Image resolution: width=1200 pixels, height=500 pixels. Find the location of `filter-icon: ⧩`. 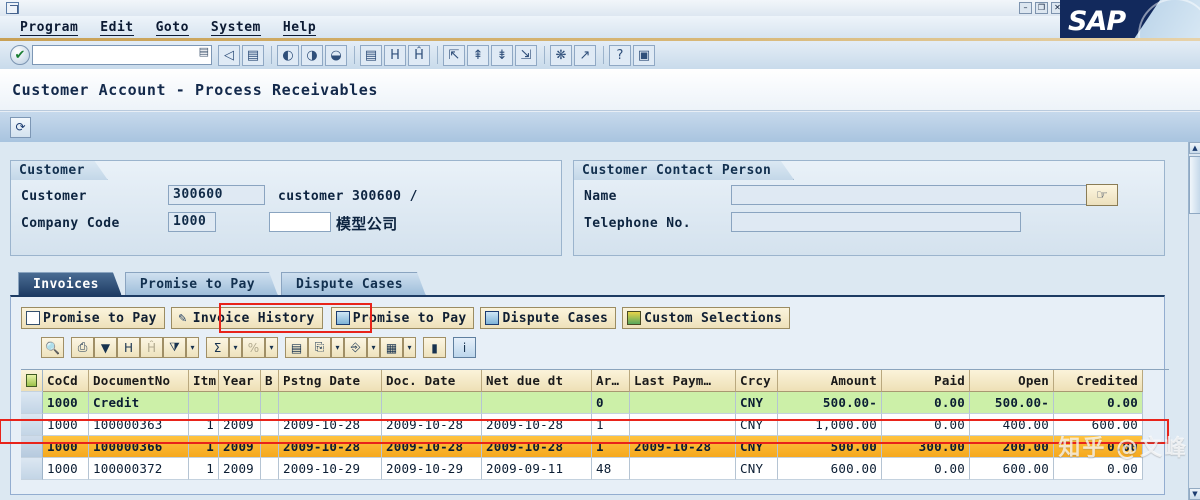

filter-icon: ⧩ is located at coordinates (174, 347).